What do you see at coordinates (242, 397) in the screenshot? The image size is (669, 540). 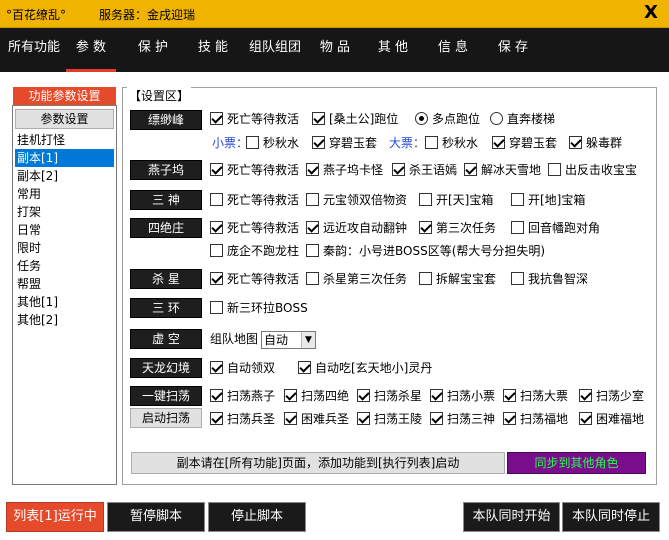 I see `opt-sweep-yanzi: 扫荡燕子` at bounding box center [242, 397].